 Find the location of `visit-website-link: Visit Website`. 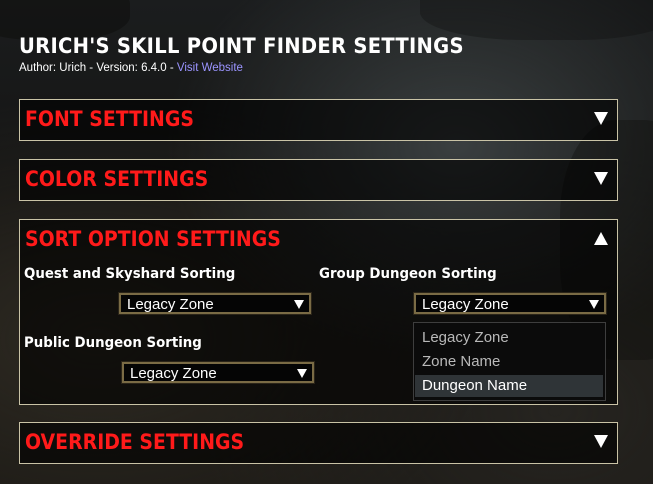

visit-website-link: Visit Website is located at coordinates (210, 68).